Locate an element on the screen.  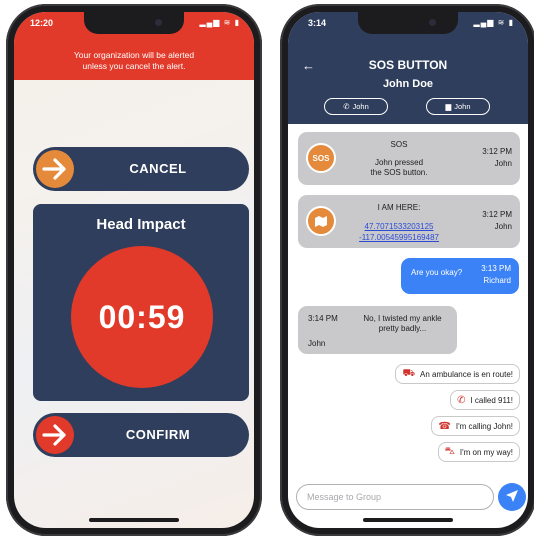
alert-line-2: unless you cancel the alert. is located at coordinates (134, 66).